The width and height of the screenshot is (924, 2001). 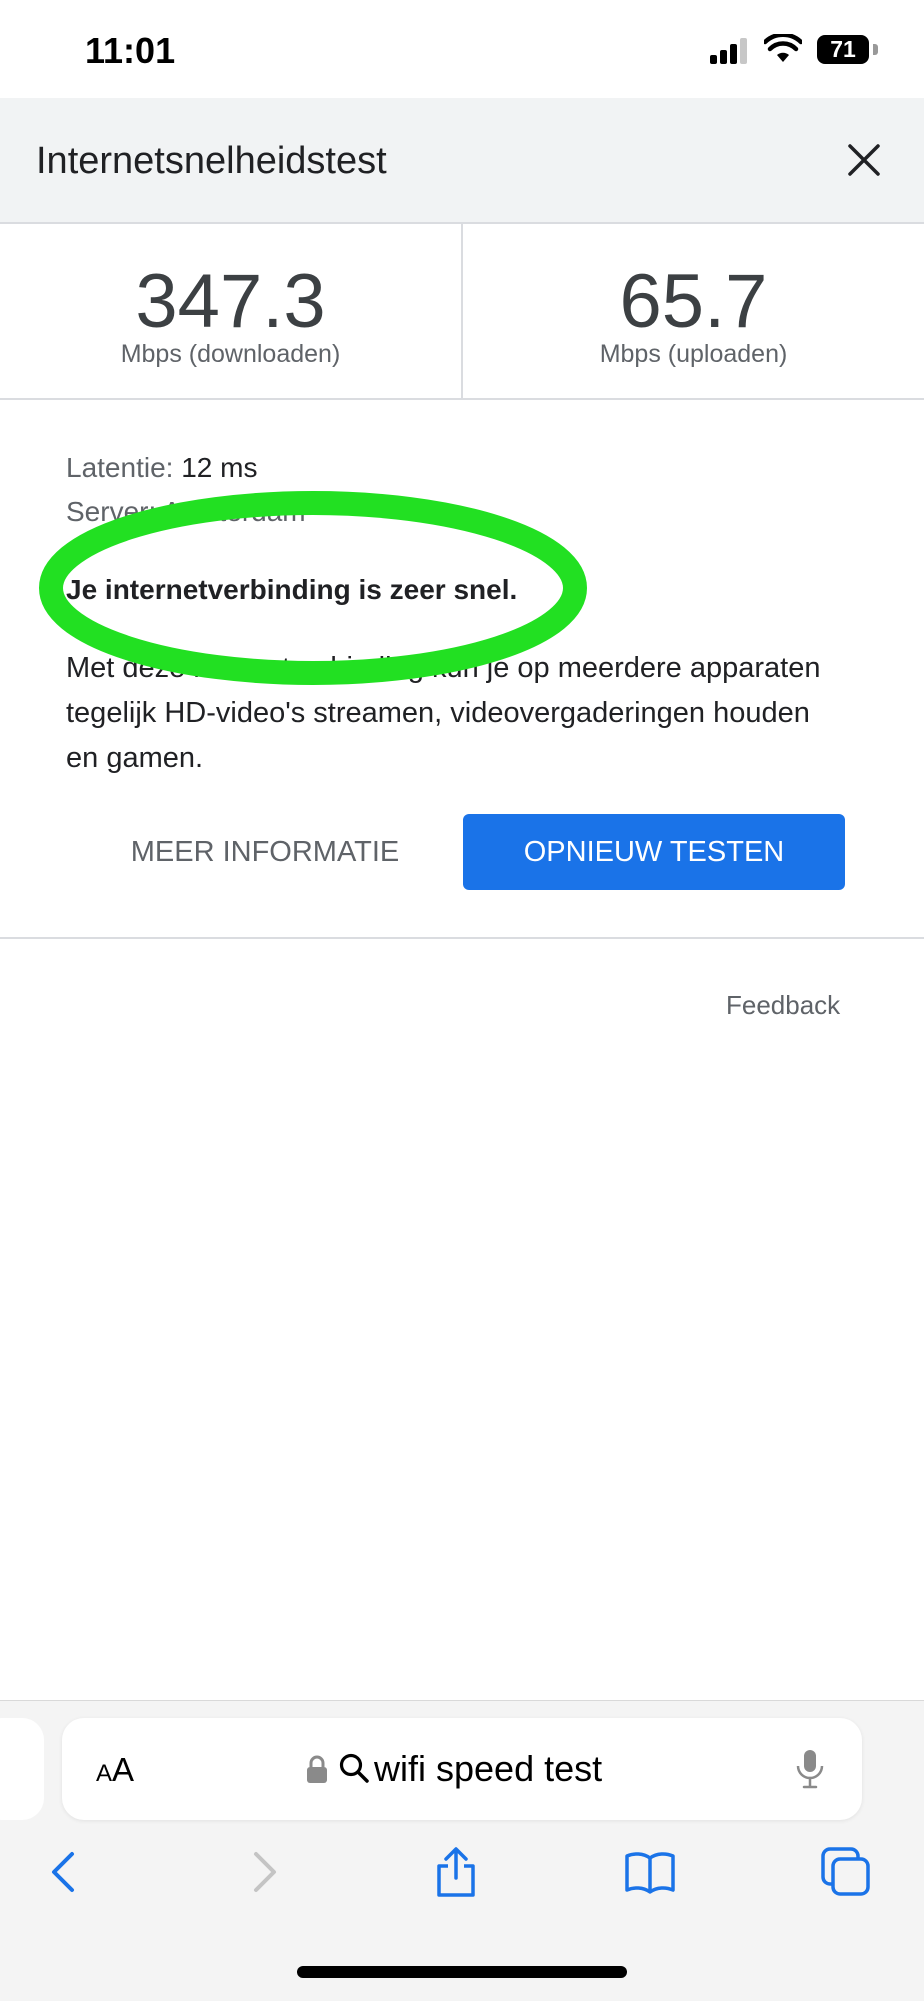 What do you see at coordinates (810, 1769) in the screenshot?
I see `microphone-icon` at bounding box center [810, 1769].